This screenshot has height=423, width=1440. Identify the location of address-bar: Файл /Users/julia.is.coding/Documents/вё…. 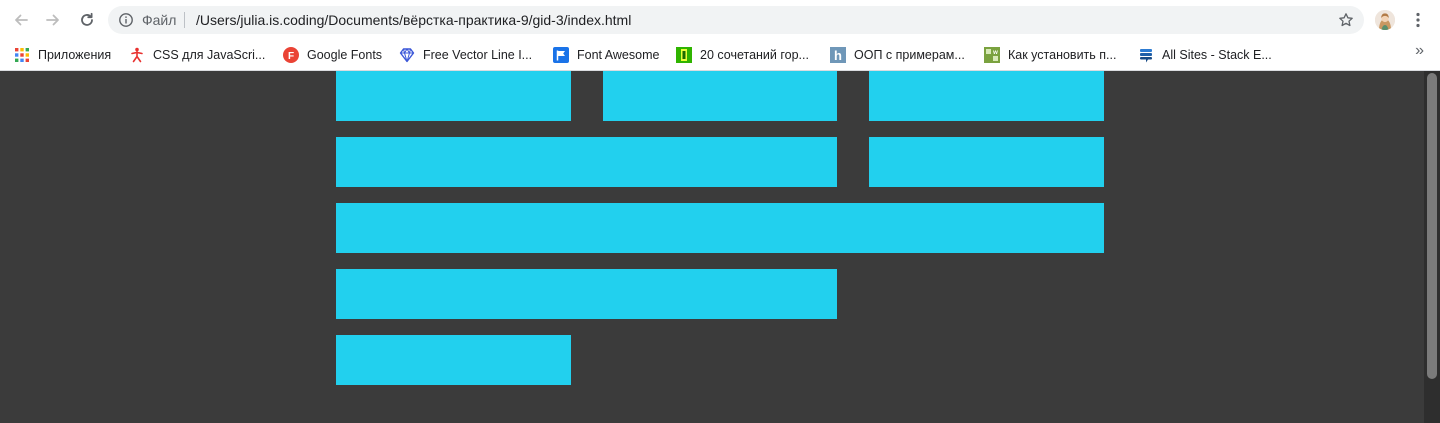
(736, 20).